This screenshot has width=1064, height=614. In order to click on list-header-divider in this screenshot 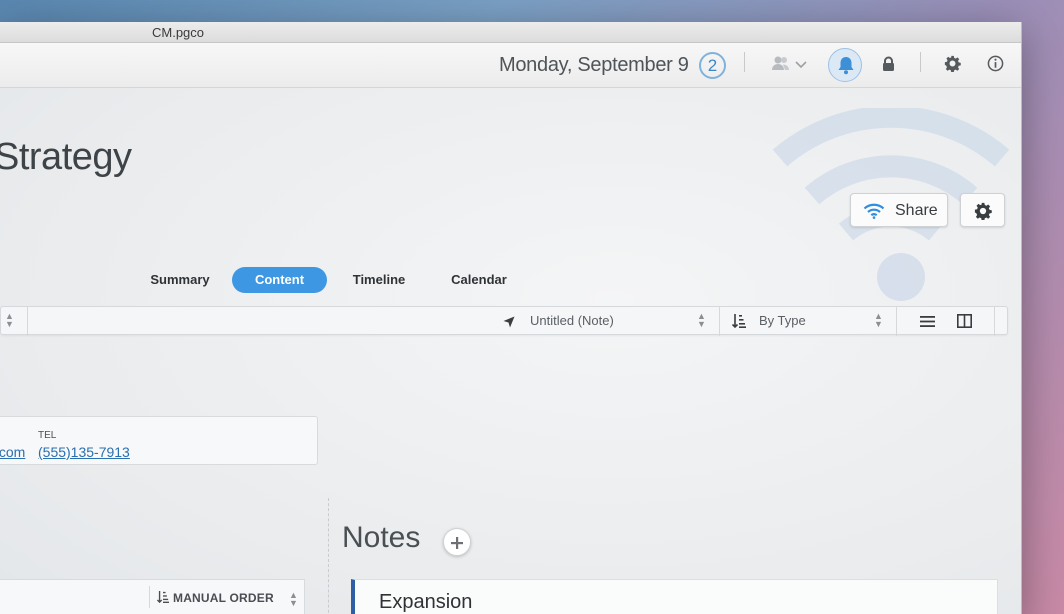, I will do `click(149, 597)`.